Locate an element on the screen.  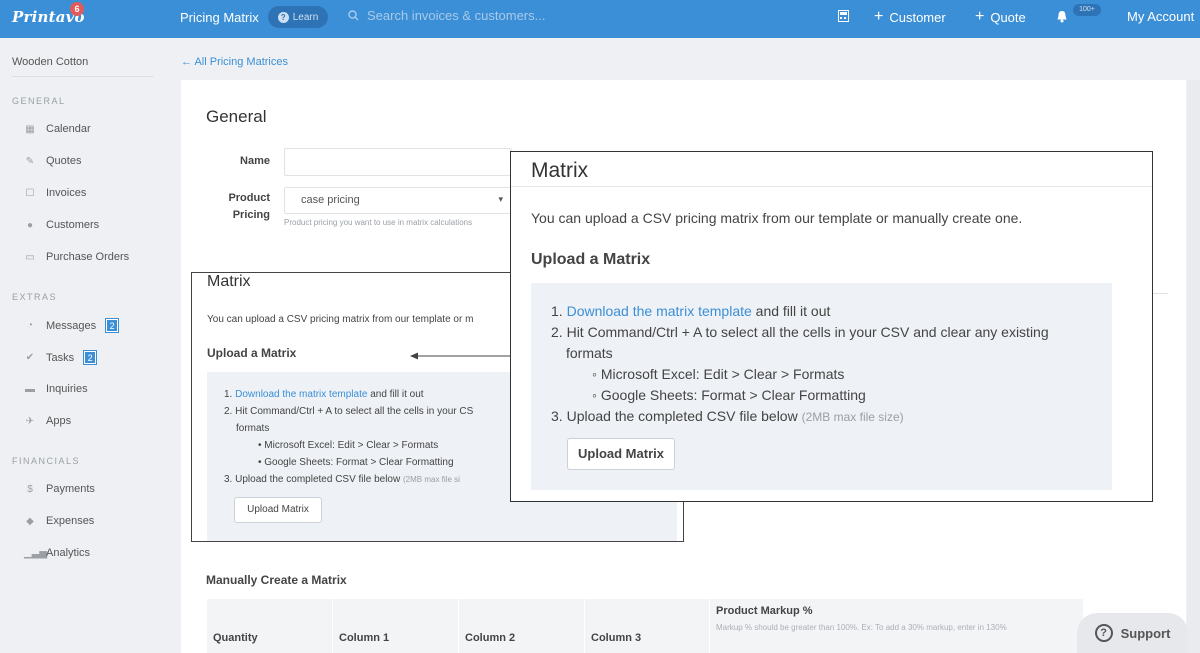
general-heading: General is located at coordinates (236, 116).